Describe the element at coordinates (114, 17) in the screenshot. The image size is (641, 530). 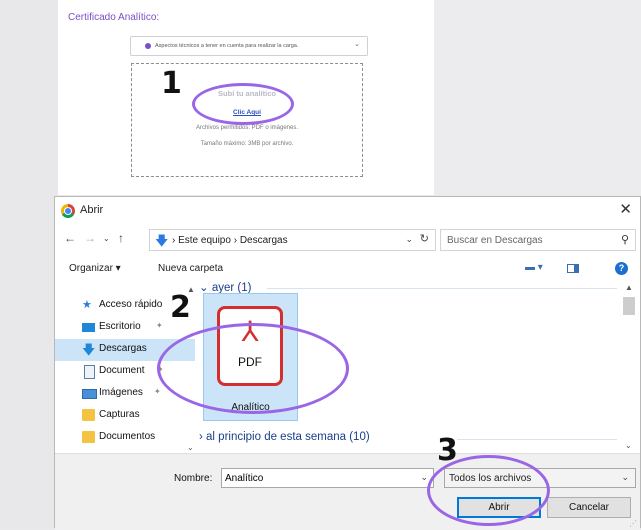
I see `certificate-title: Certificado Analítico:` at that location.